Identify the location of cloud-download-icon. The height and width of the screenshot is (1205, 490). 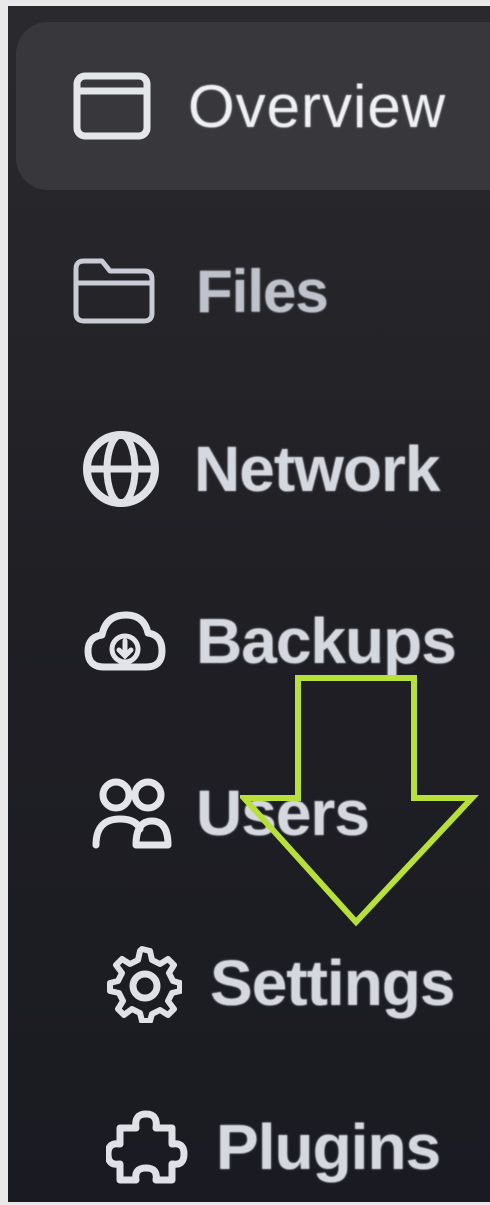
(125, 641).